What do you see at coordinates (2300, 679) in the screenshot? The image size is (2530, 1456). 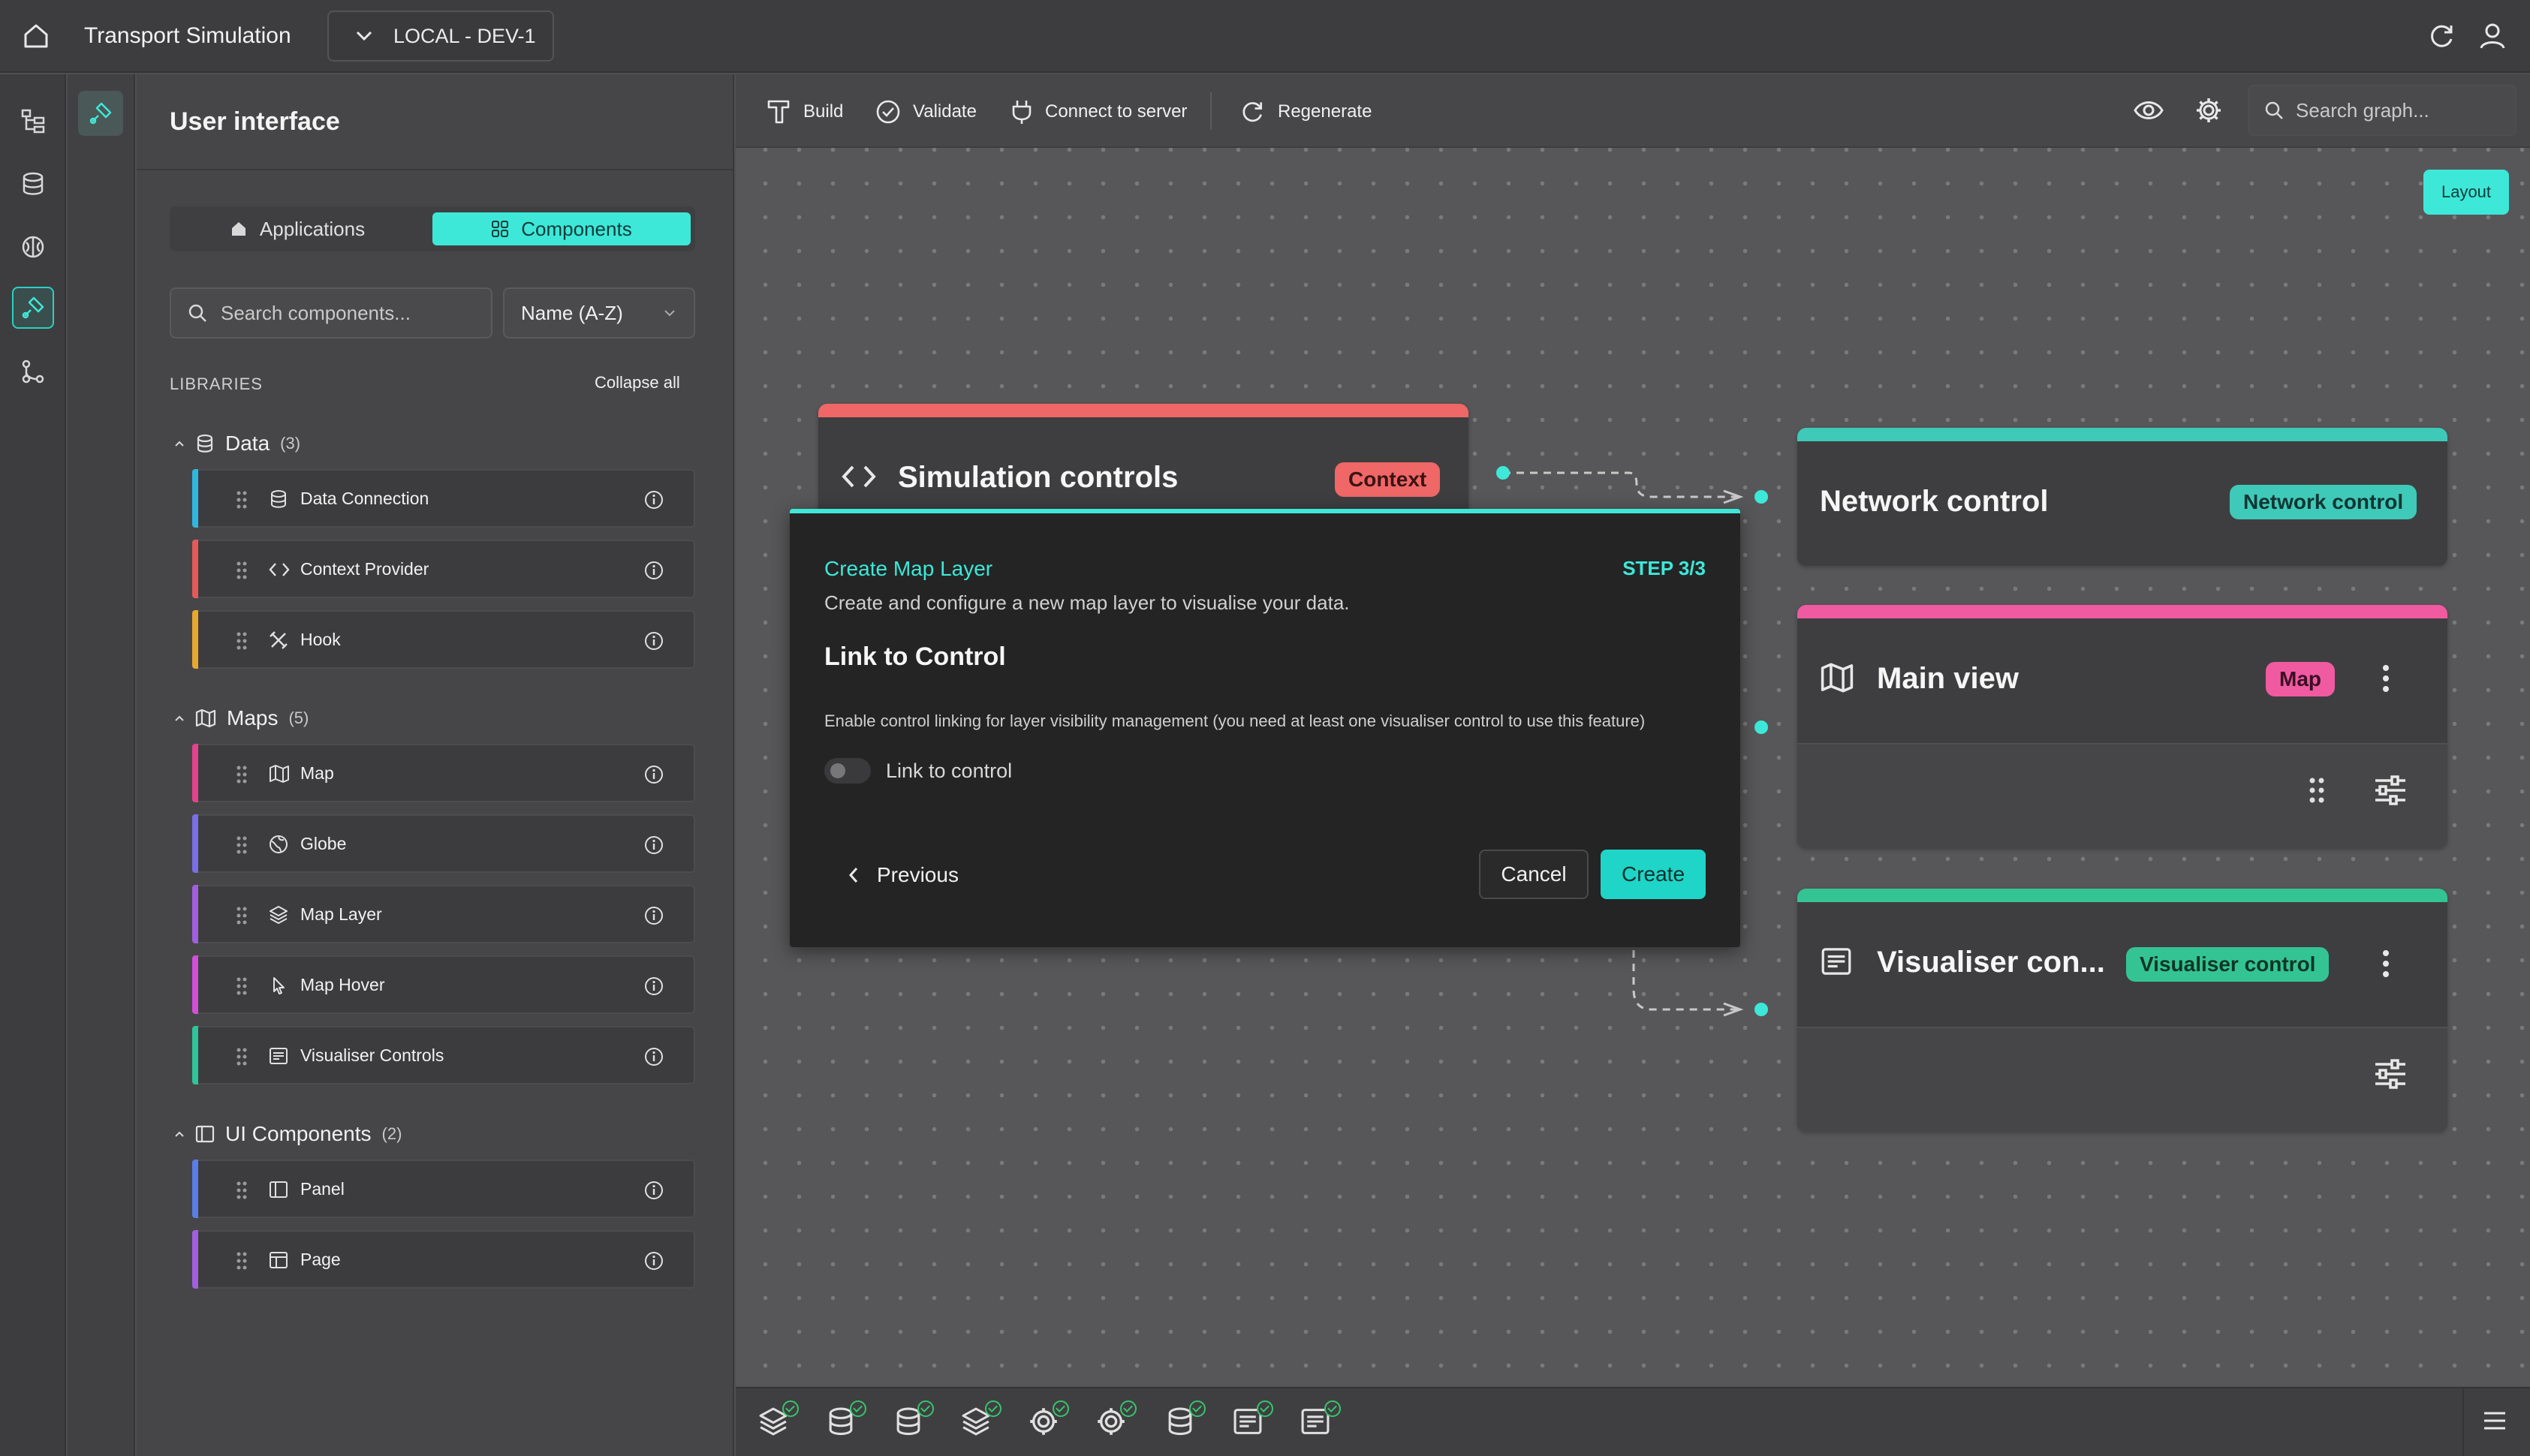 I see `node-badge: Map` at bounding box center [2300, 679].